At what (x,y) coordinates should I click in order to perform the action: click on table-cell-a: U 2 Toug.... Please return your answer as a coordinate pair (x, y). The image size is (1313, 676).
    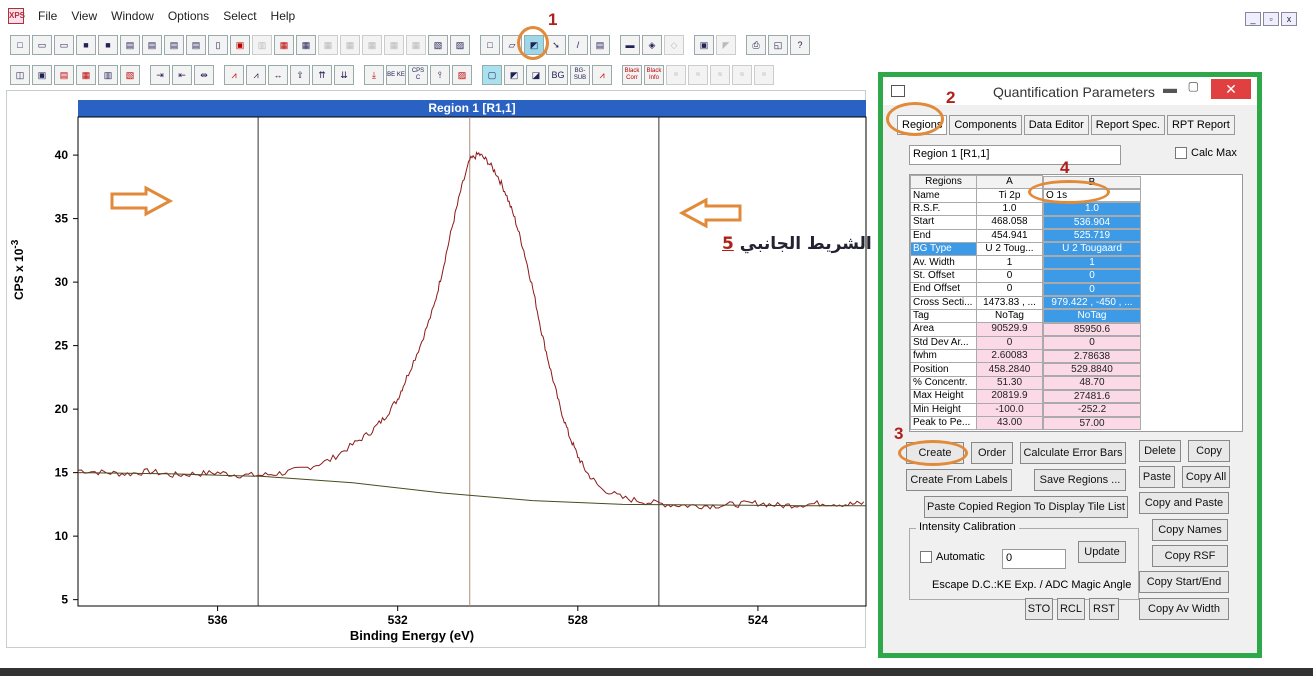
    Looking at the image, I should click on (1009, 249).